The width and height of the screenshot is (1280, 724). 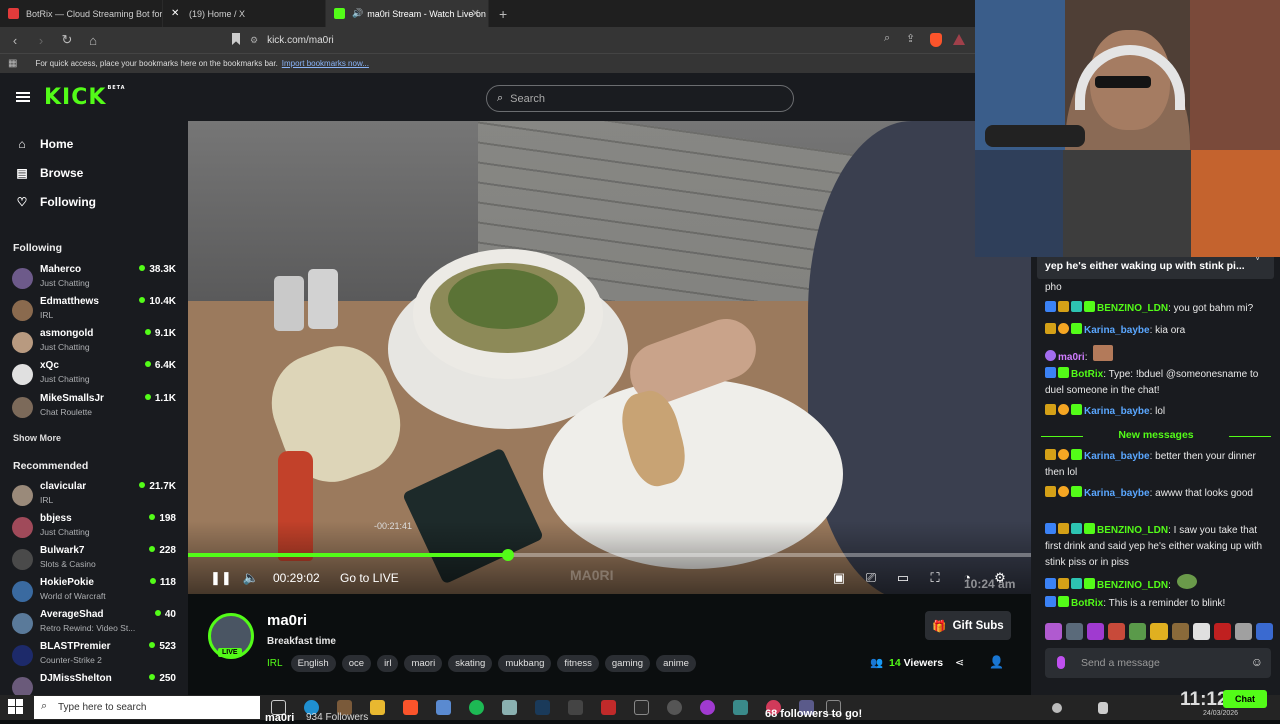 What do you see at coordinates (1257, 662) in the screenshot?
I see `emoji-icon: ☺` at bounding box center [1257, 662].